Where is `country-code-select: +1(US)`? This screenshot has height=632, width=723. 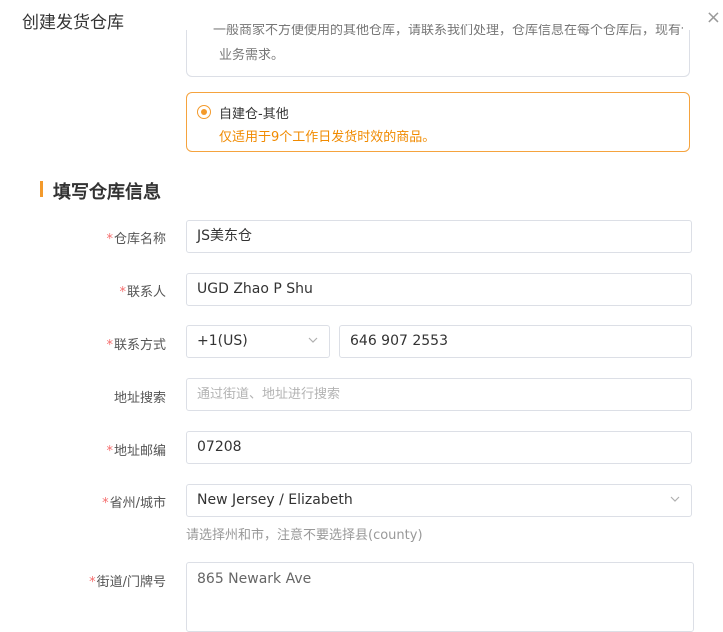
country-code-select: +1(US) is located at coordinates (258, 341).